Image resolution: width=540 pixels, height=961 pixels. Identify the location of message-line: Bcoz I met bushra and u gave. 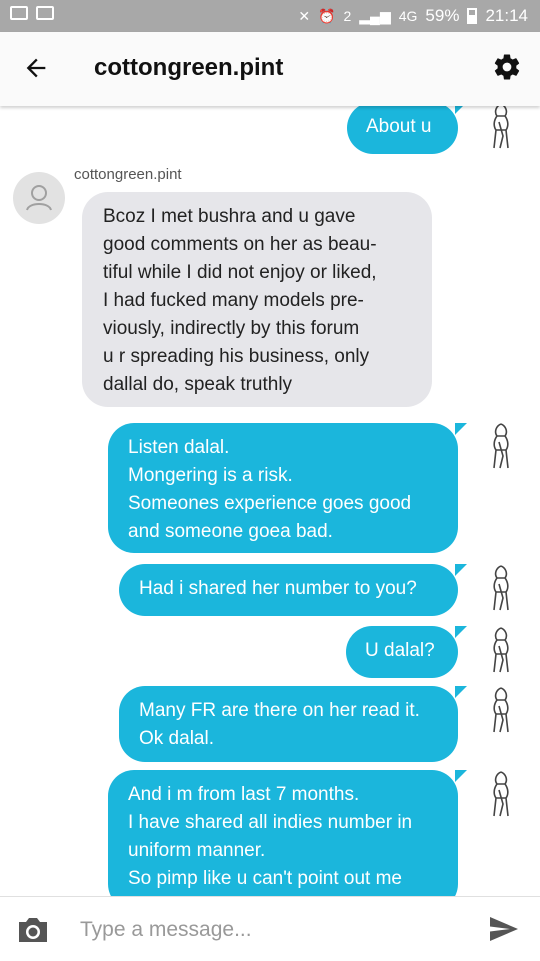
(229, 216).